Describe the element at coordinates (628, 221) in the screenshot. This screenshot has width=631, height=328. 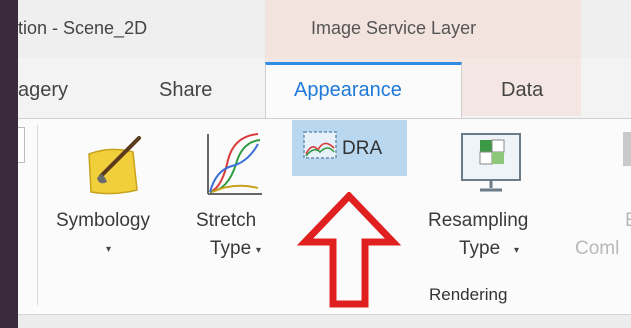
I see `partial-label-line1: E` at that location.